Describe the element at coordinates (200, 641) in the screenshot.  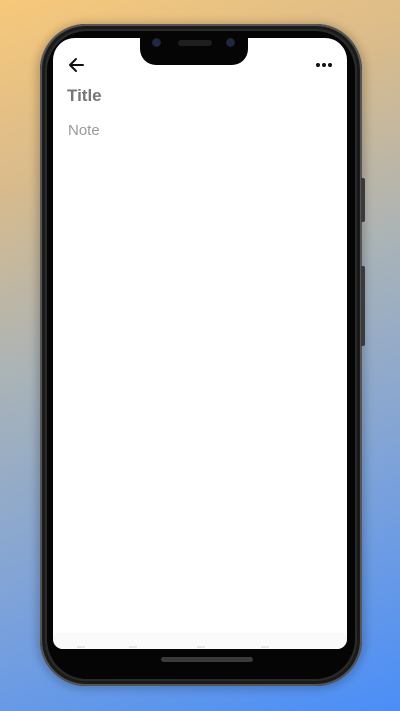
I see `system-nav-bar` at that location.